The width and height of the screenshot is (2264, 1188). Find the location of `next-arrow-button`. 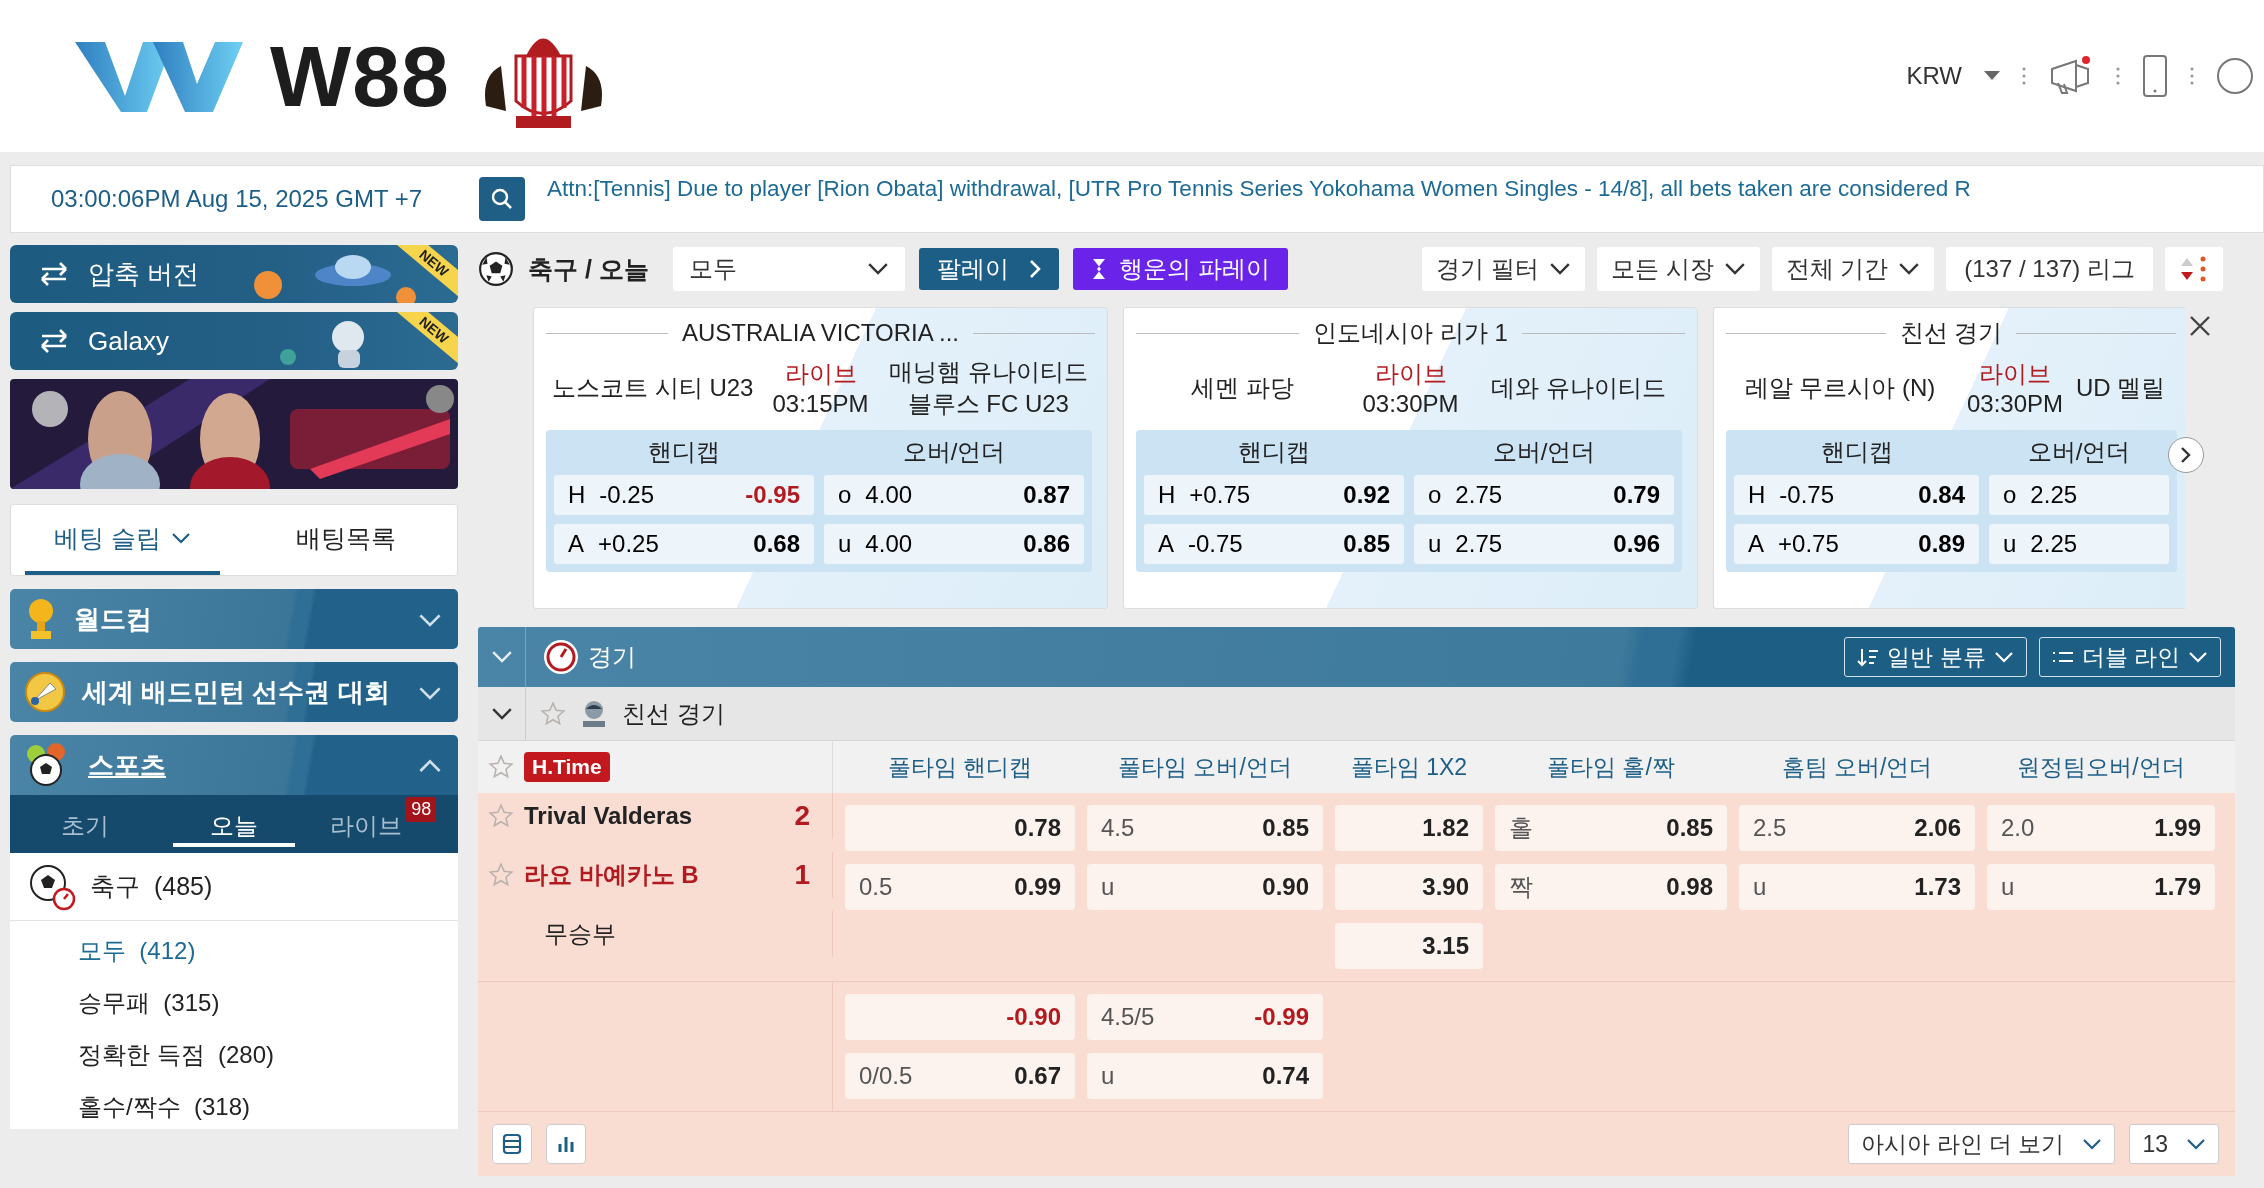

next-arrow-button is located at coordinates (2186, 455).